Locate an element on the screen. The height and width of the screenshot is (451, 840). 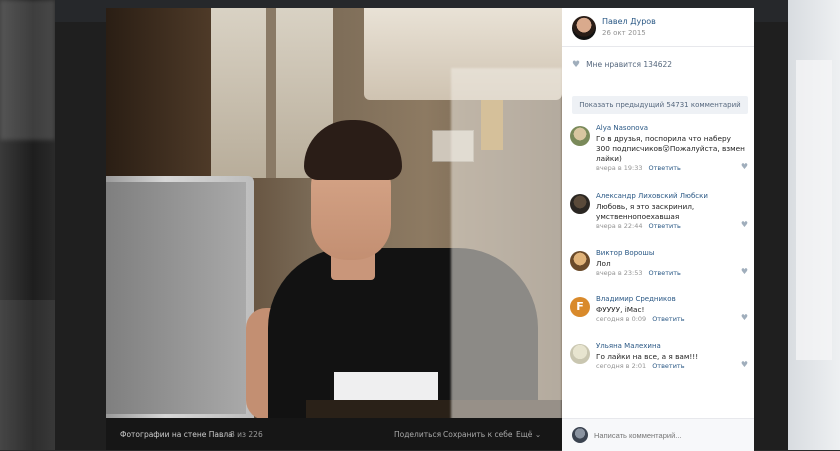
comment-time: вчера в 22:44 is located at coordinates (619, 226).